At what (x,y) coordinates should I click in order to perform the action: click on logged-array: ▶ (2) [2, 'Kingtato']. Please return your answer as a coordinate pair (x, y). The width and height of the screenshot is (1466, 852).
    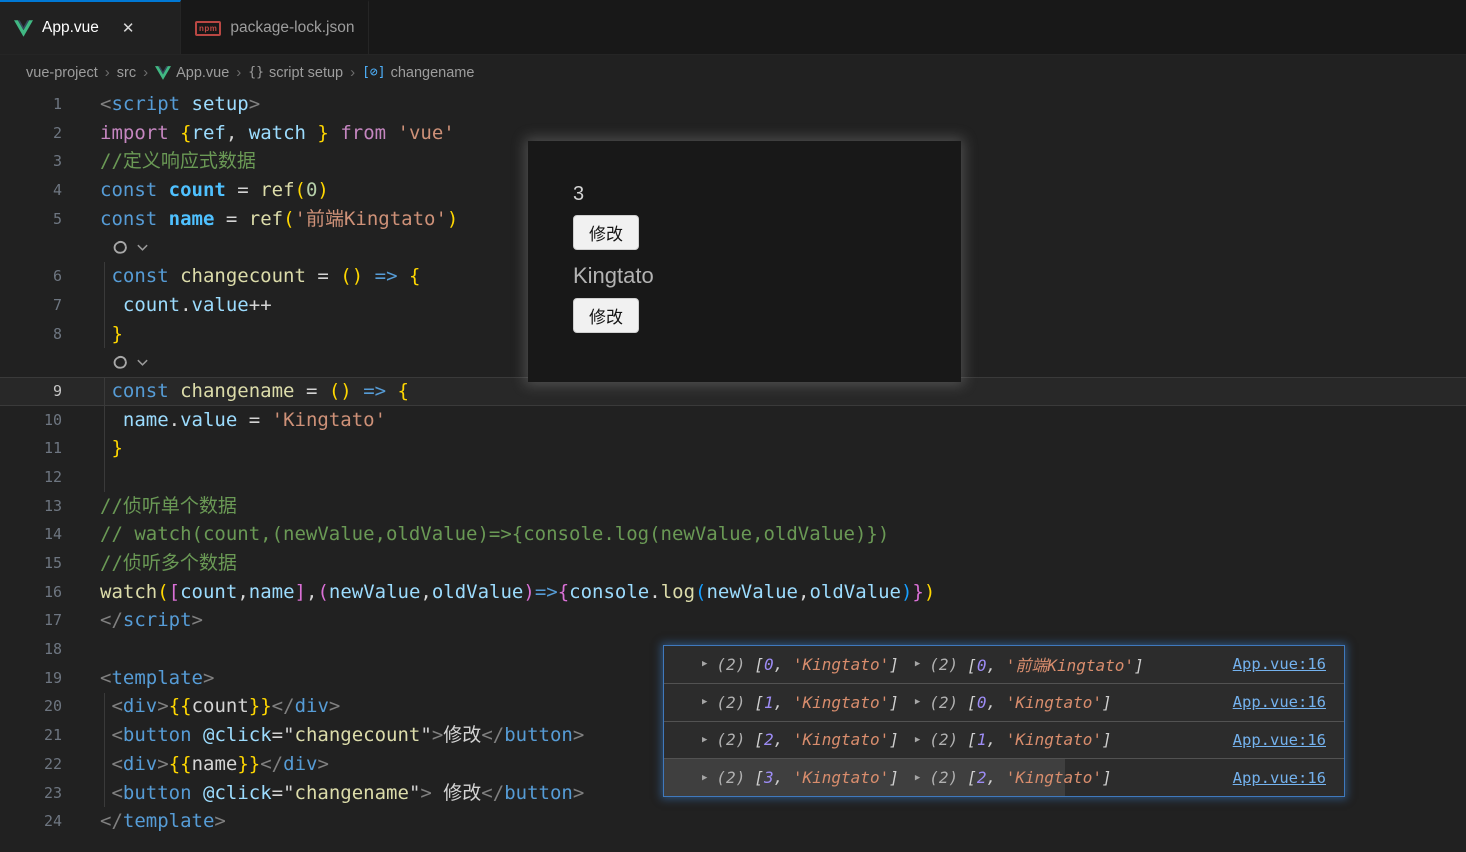
    Looking at the image, I should click on (1013, 777).